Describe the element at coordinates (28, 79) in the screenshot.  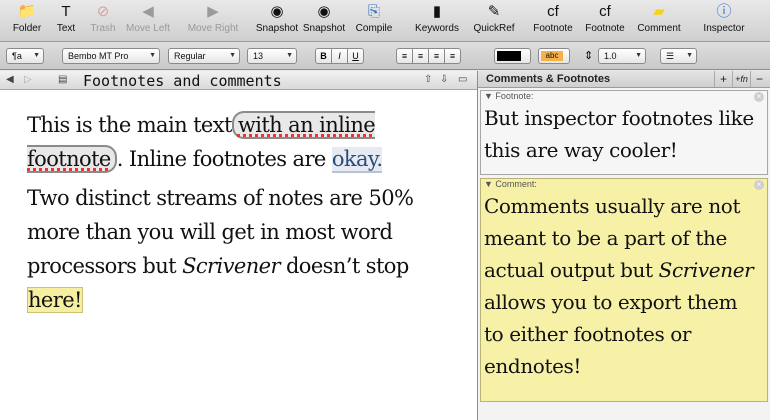
I see `forward-arrow-icon: ▷` at that location.